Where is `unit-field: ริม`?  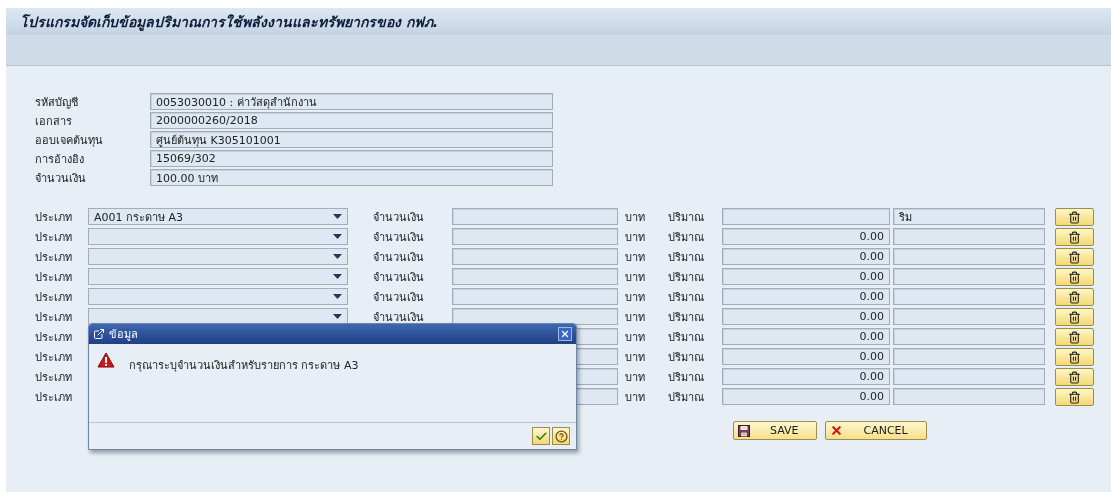
unit-field: ริม is located at coordinates (969, 216).